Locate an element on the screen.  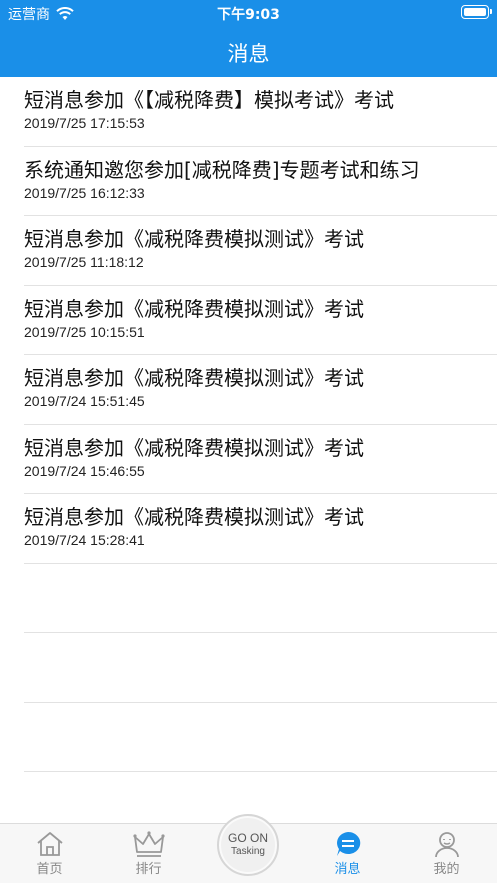
status-bar: 运营商 下午9:03 is located at coordinates (248, 13).